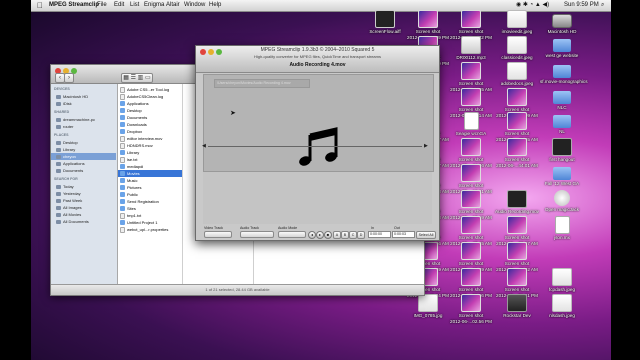 The width and height of the screenshot is (640, 360). I want to click on finder-list-item: Pictures, so click(150, 187).